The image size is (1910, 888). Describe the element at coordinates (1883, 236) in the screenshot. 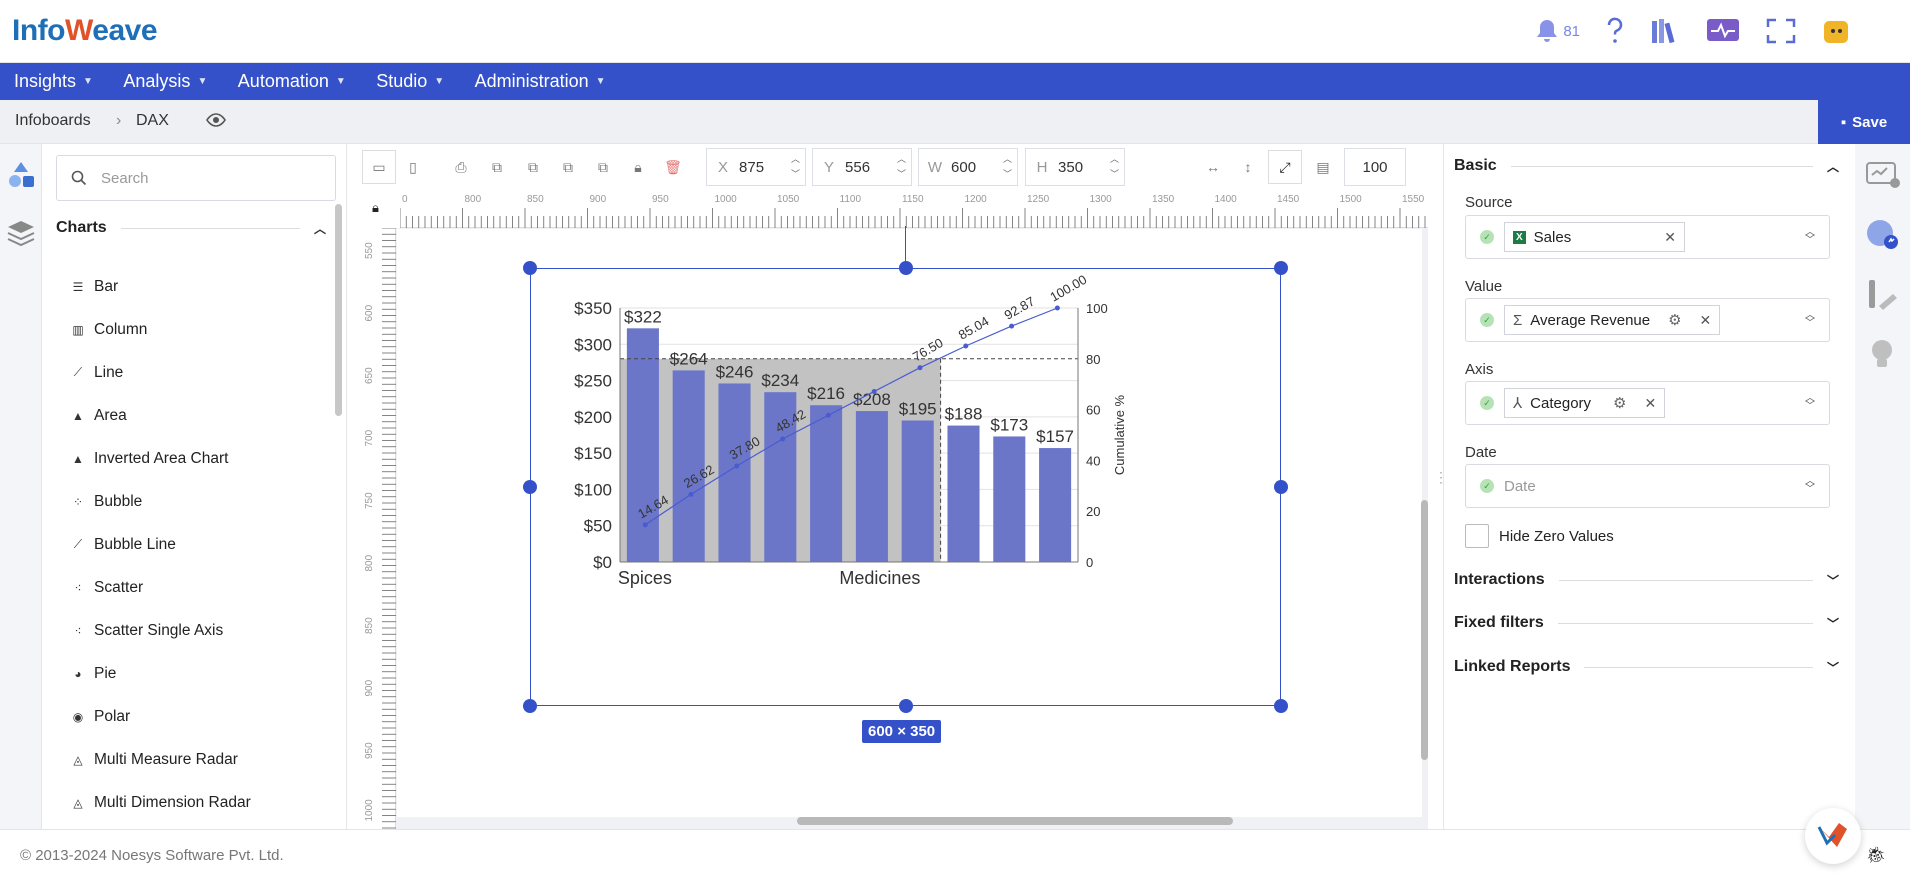

I see `theme-palette-icon` at that location.